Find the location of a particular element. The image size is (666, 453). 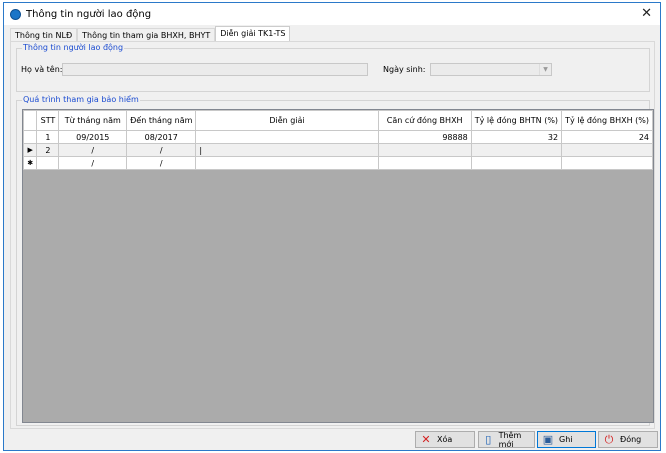

cell-stt: 1 is located at coordinates (48, 137).